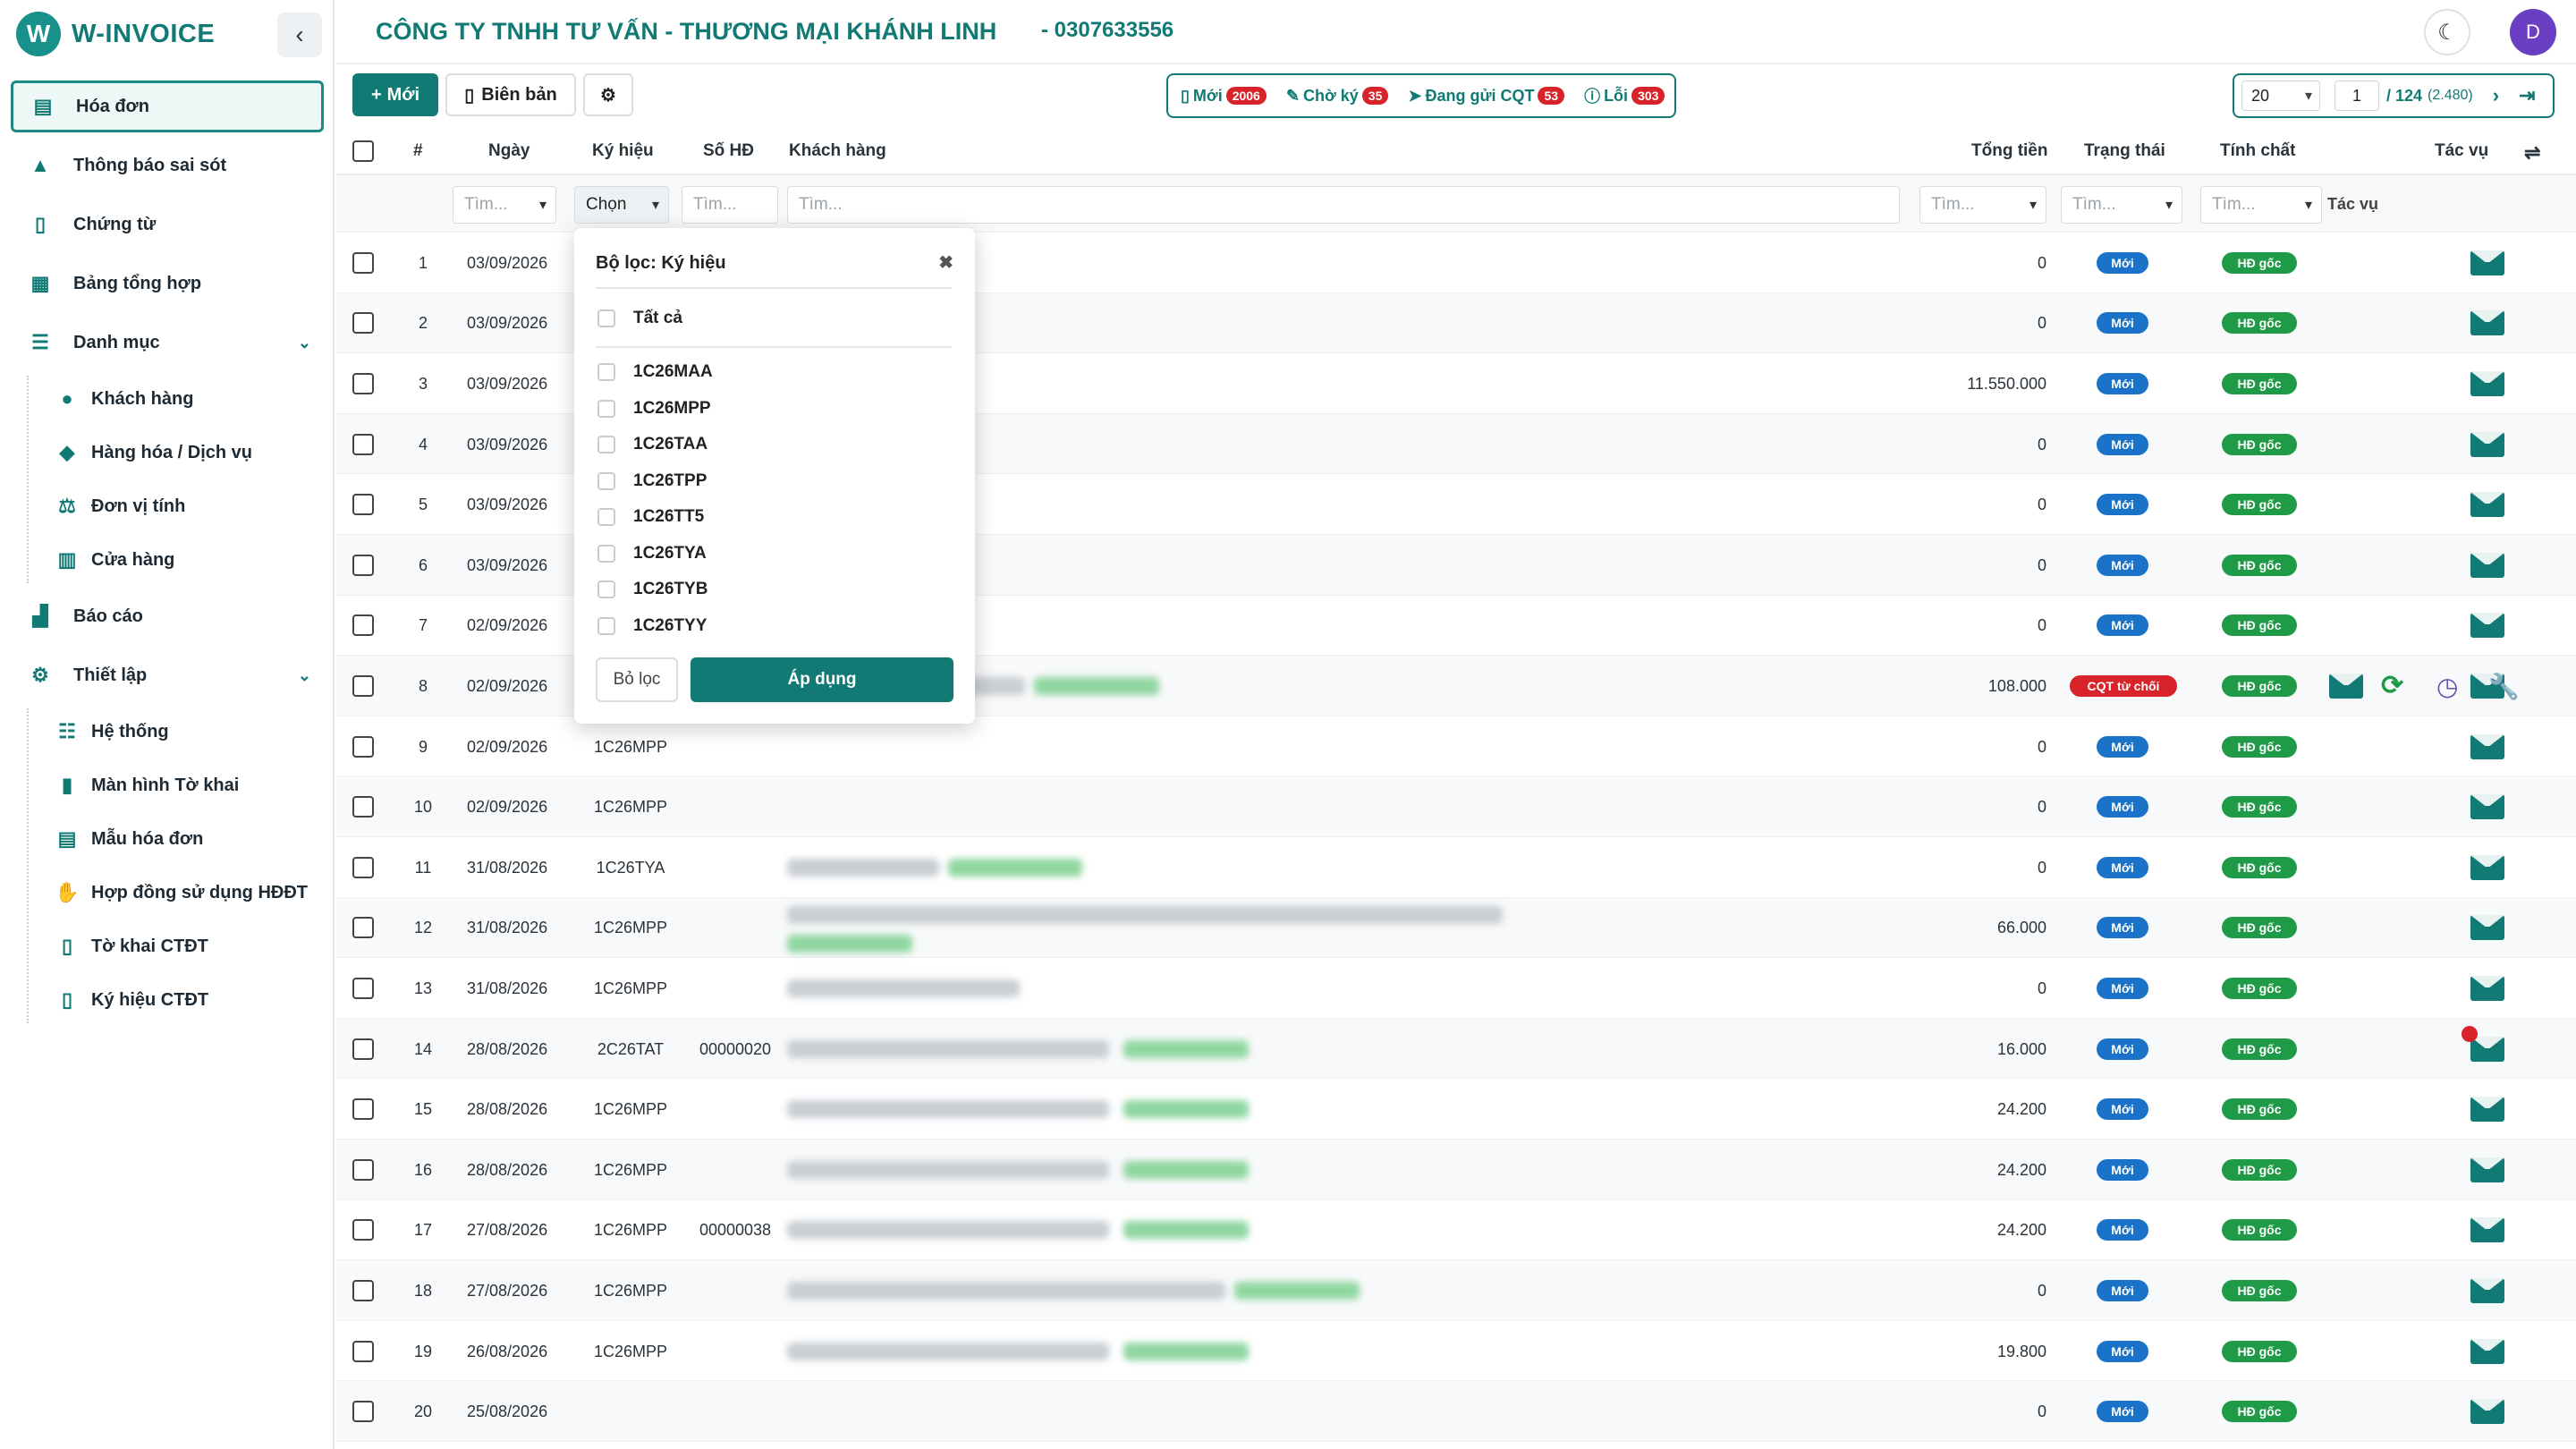  I want to click on table-row: 13 31/08/2026 1C26MPP 0 Mới HĐ gốc, so click(1456, 988).